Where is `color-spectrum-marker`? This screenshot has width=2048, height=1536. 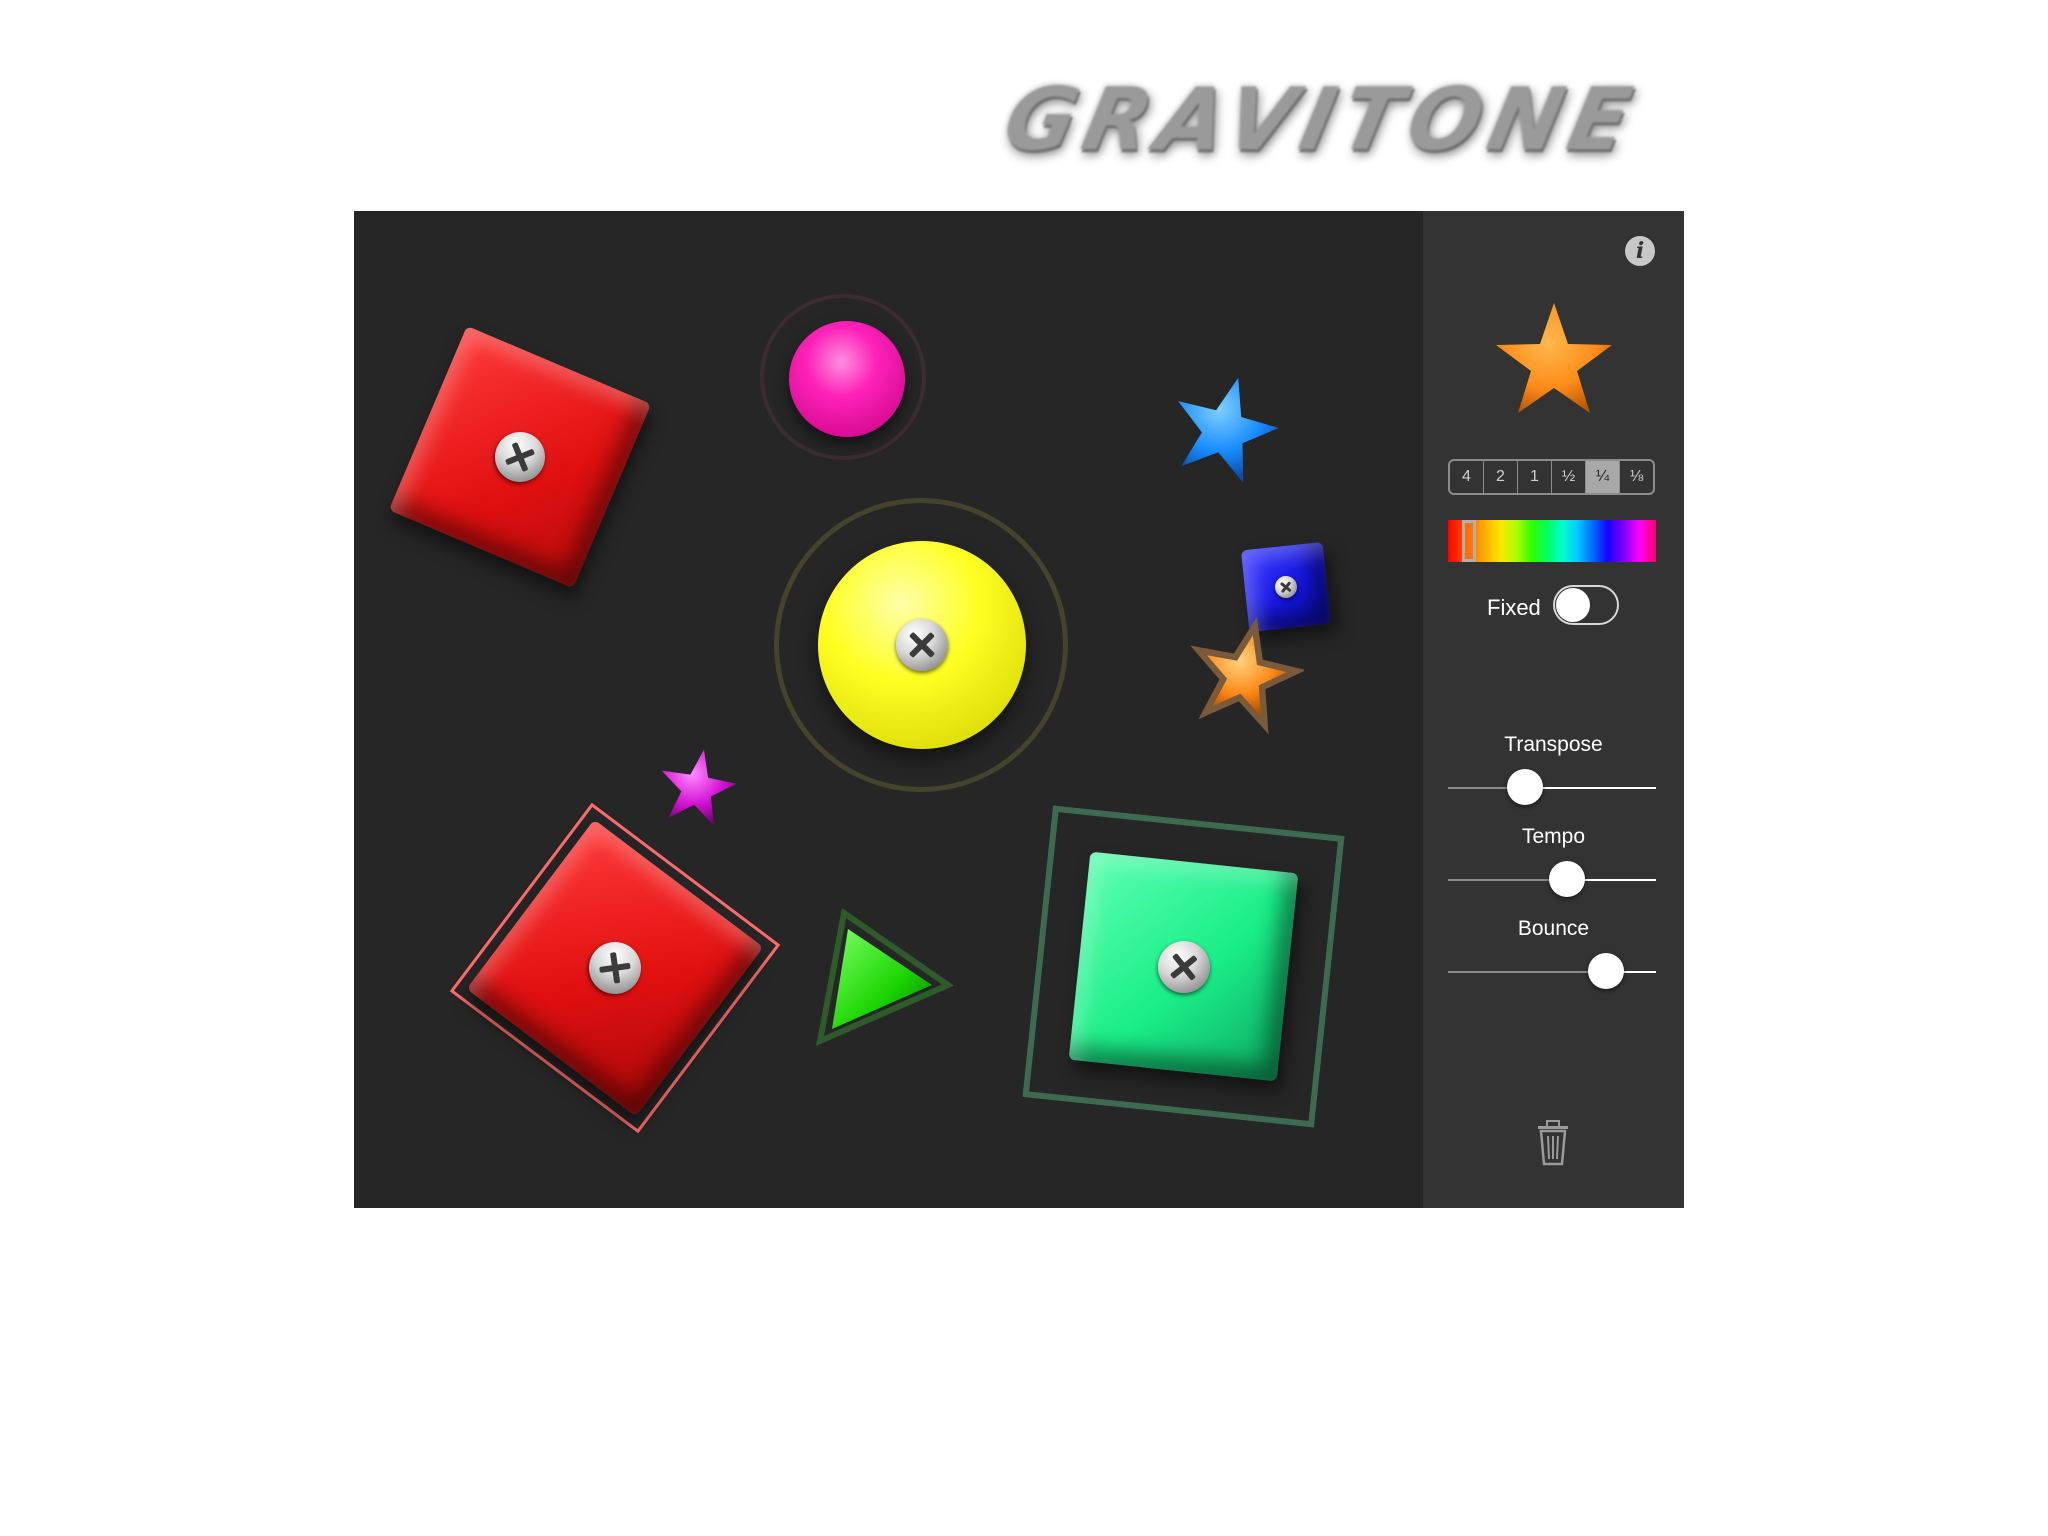
color-spectrum-marker is located at coordinates (1469, 541).